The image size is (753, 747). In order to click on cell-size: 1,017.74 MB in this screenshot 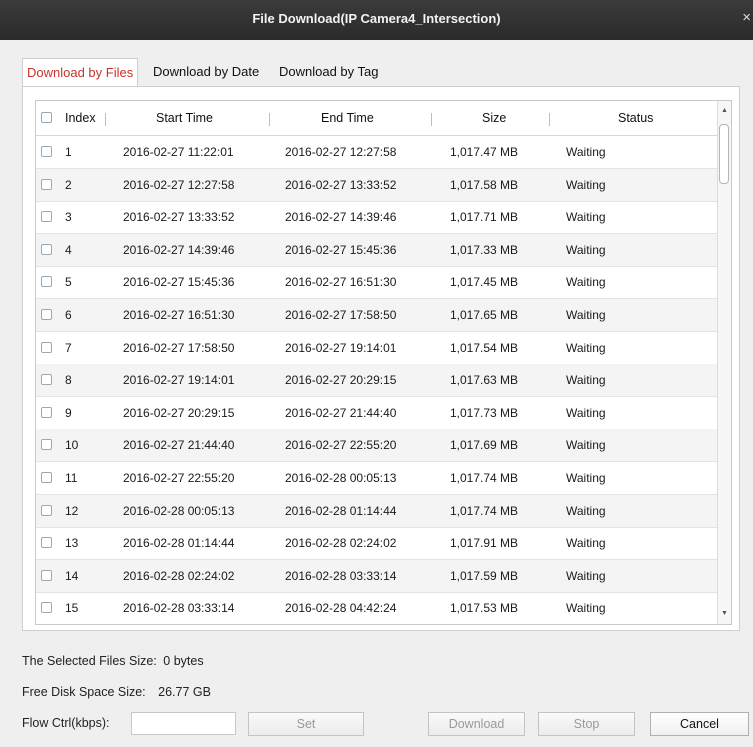, I will do `click(484, 478)`.